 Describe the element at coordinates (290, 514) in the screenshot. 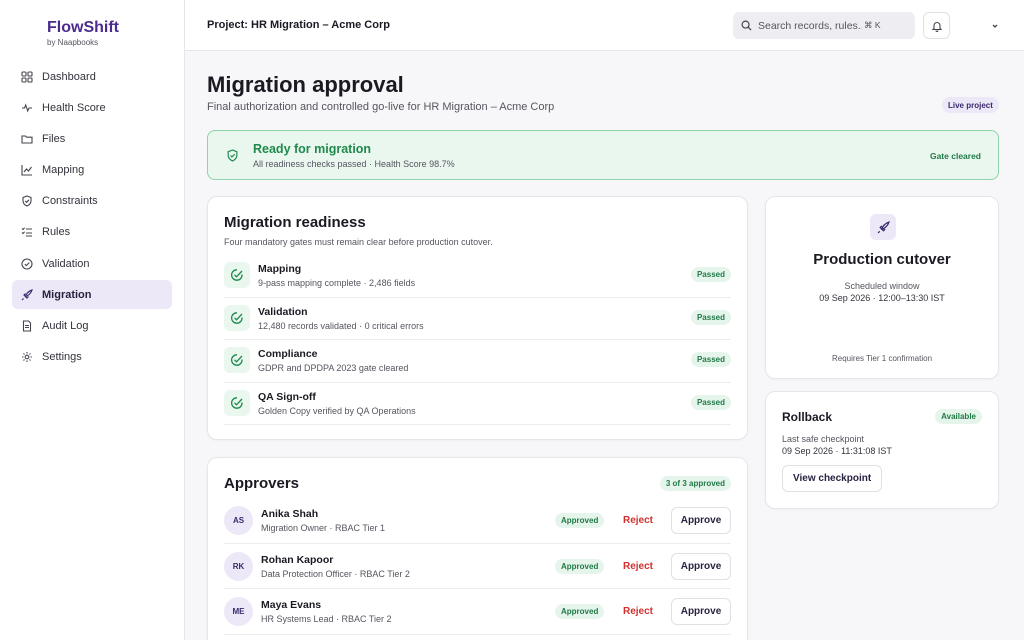

I see `approver-name: Anika Shah` at that location.